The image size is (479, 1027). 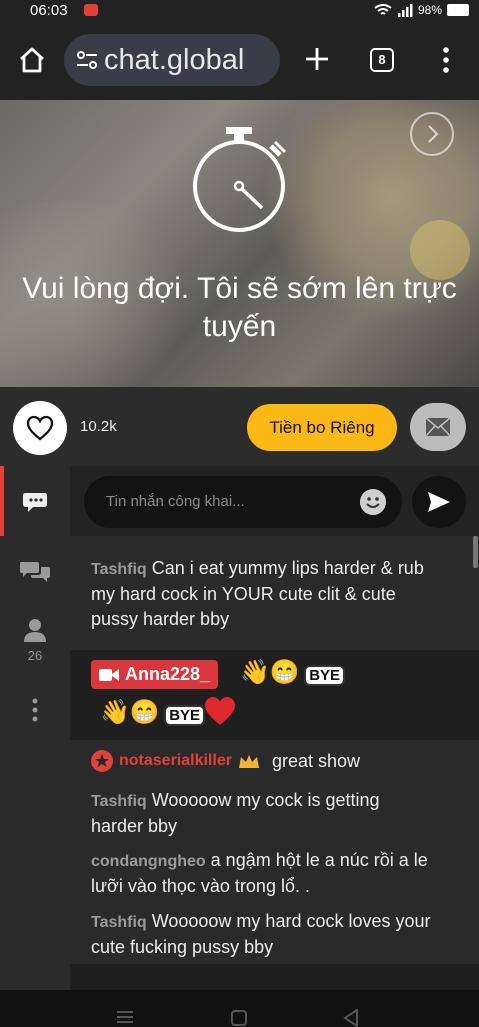 I want to click on star-badge-icon, so click(x=102, y=761).